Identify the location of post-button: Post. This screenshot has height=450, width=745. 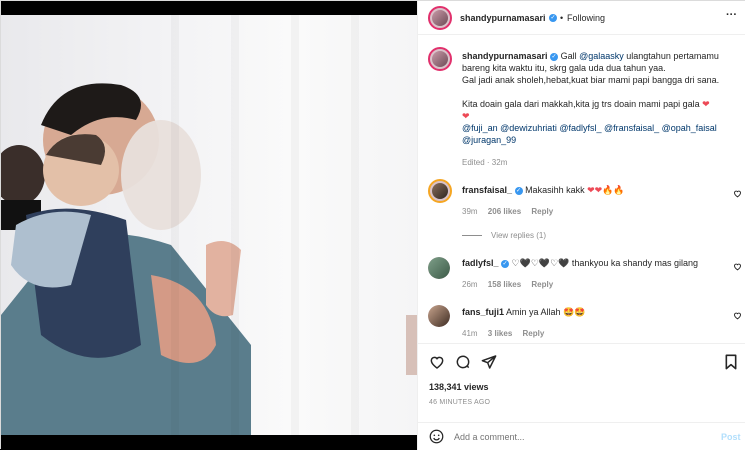
(731, 437).